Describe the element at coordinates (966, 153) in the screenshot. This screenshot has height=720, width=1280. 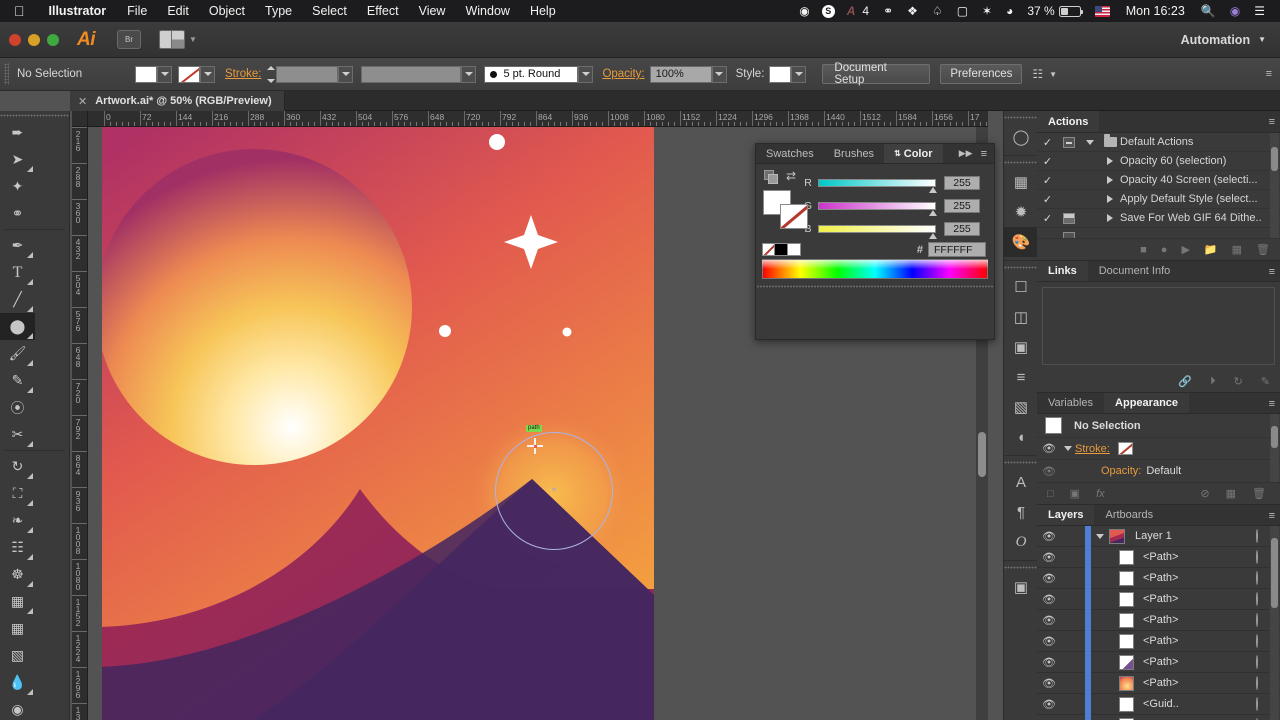
I see `collapse-icon: ▶▶` at that location.